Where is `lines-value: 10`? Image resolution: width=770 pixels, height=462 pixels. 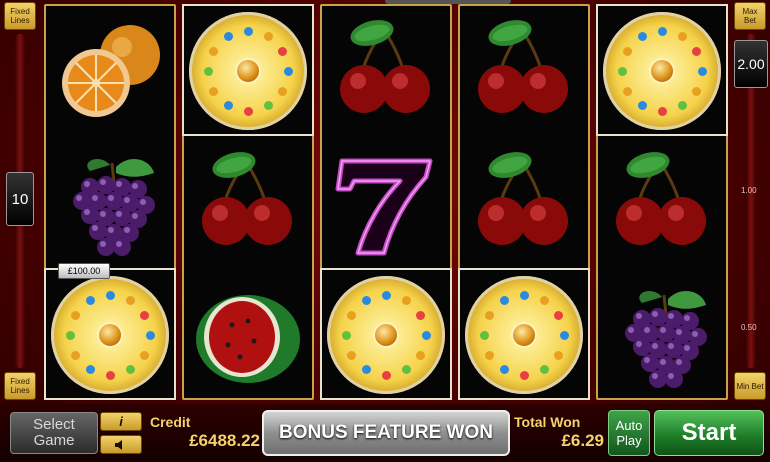
lines-value: 10 is located at coordinates (20, 199).